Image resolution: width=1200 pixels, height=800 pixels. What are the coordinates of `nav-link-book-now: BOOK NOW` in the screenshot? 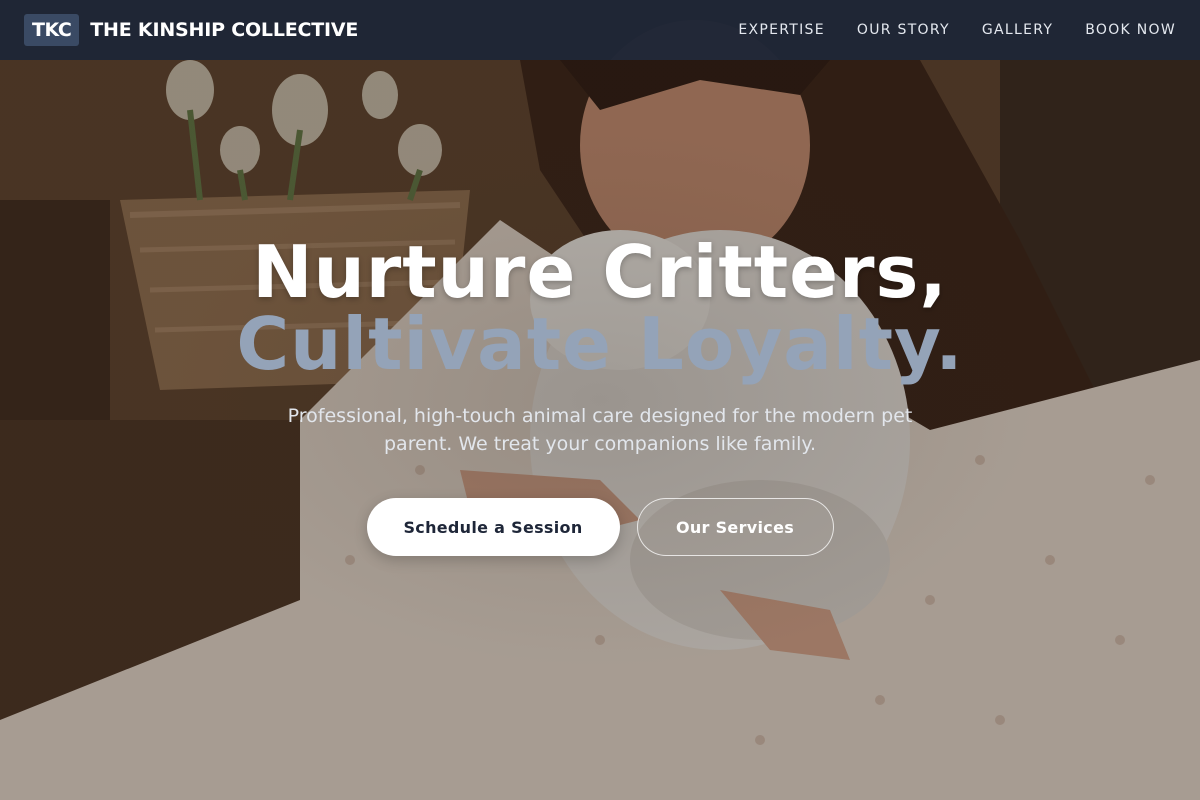 It's located at (1130, 30).